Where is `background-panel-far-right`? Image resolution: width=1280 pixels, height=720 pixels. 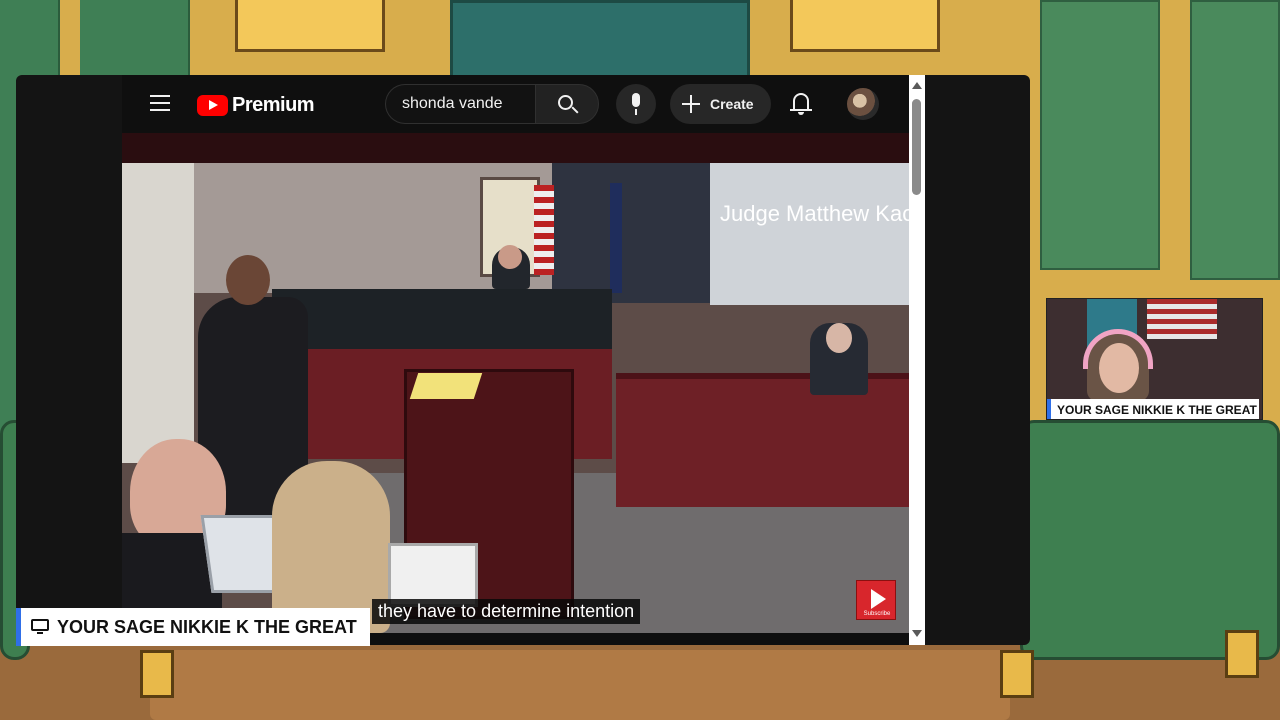 background-panel-far-right is located at coordinates (1235, 140).